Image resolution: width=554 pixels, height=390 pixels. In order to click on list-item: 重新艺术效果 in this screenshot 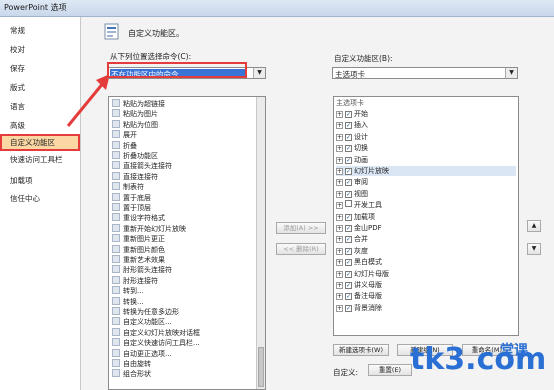, I will do `click(138, 260)`.